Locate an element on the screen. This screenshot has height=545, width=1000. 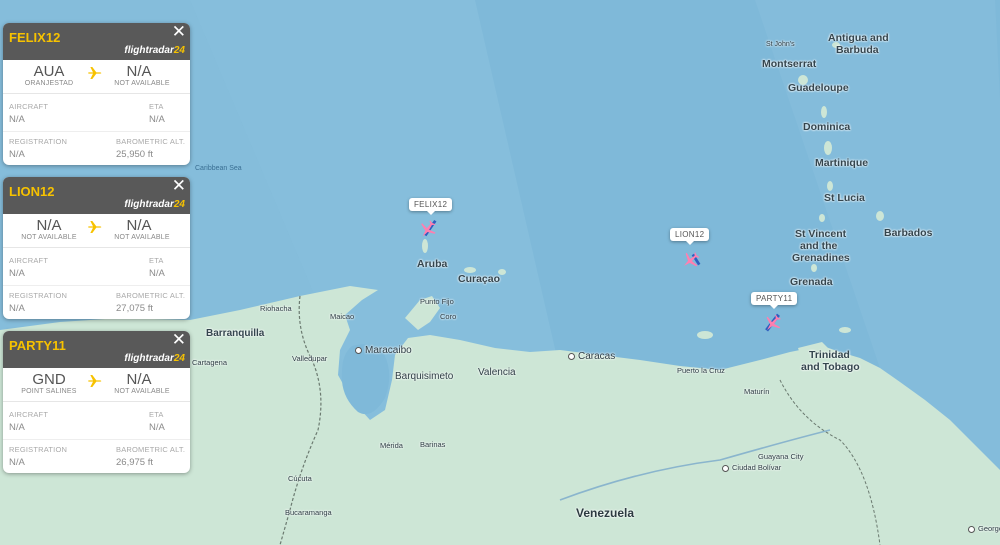
city-label: Riohacha is located at coordinates (276, 308).